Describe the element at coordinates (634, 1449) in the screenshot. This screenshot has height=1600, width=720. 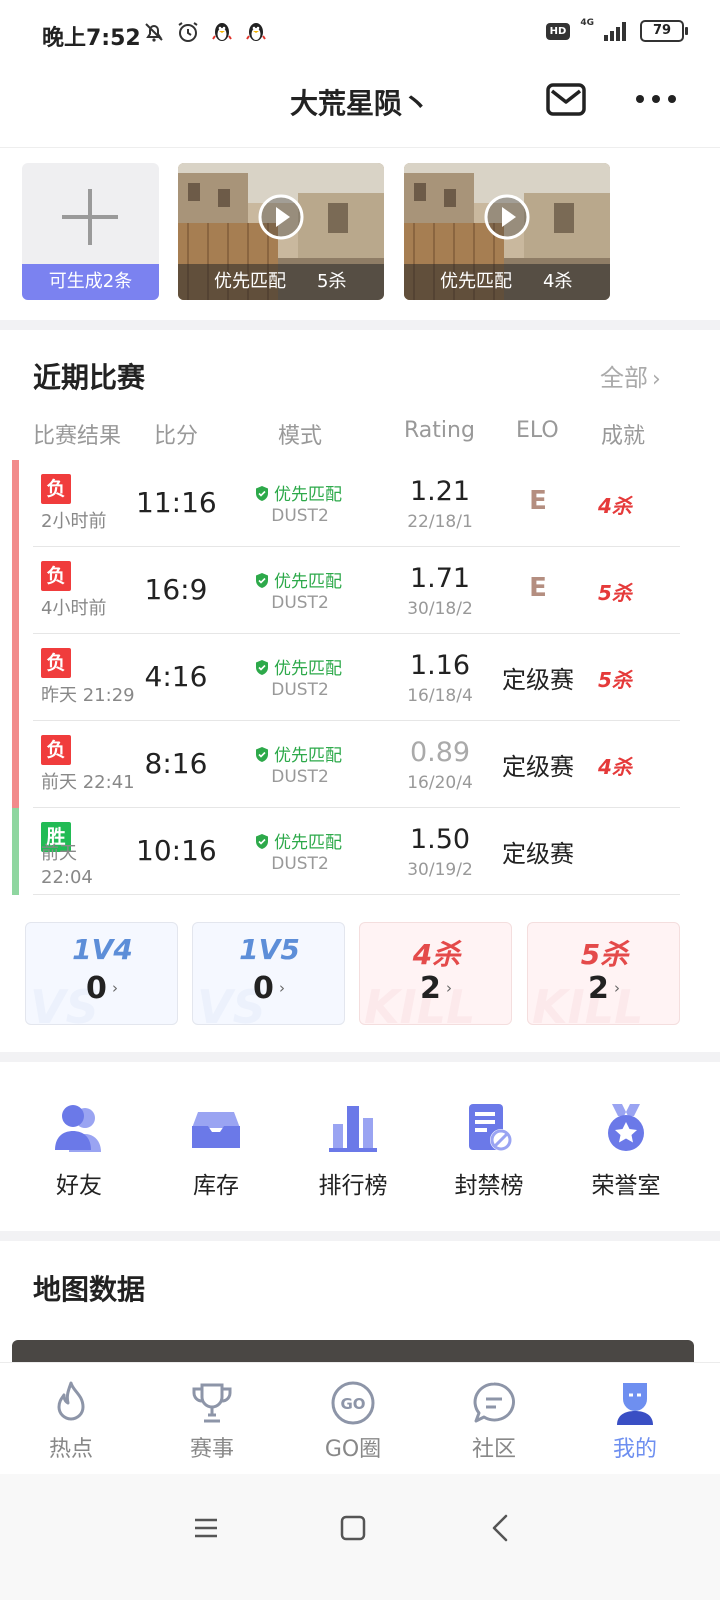
I see `nav-label: 我的` at that location.